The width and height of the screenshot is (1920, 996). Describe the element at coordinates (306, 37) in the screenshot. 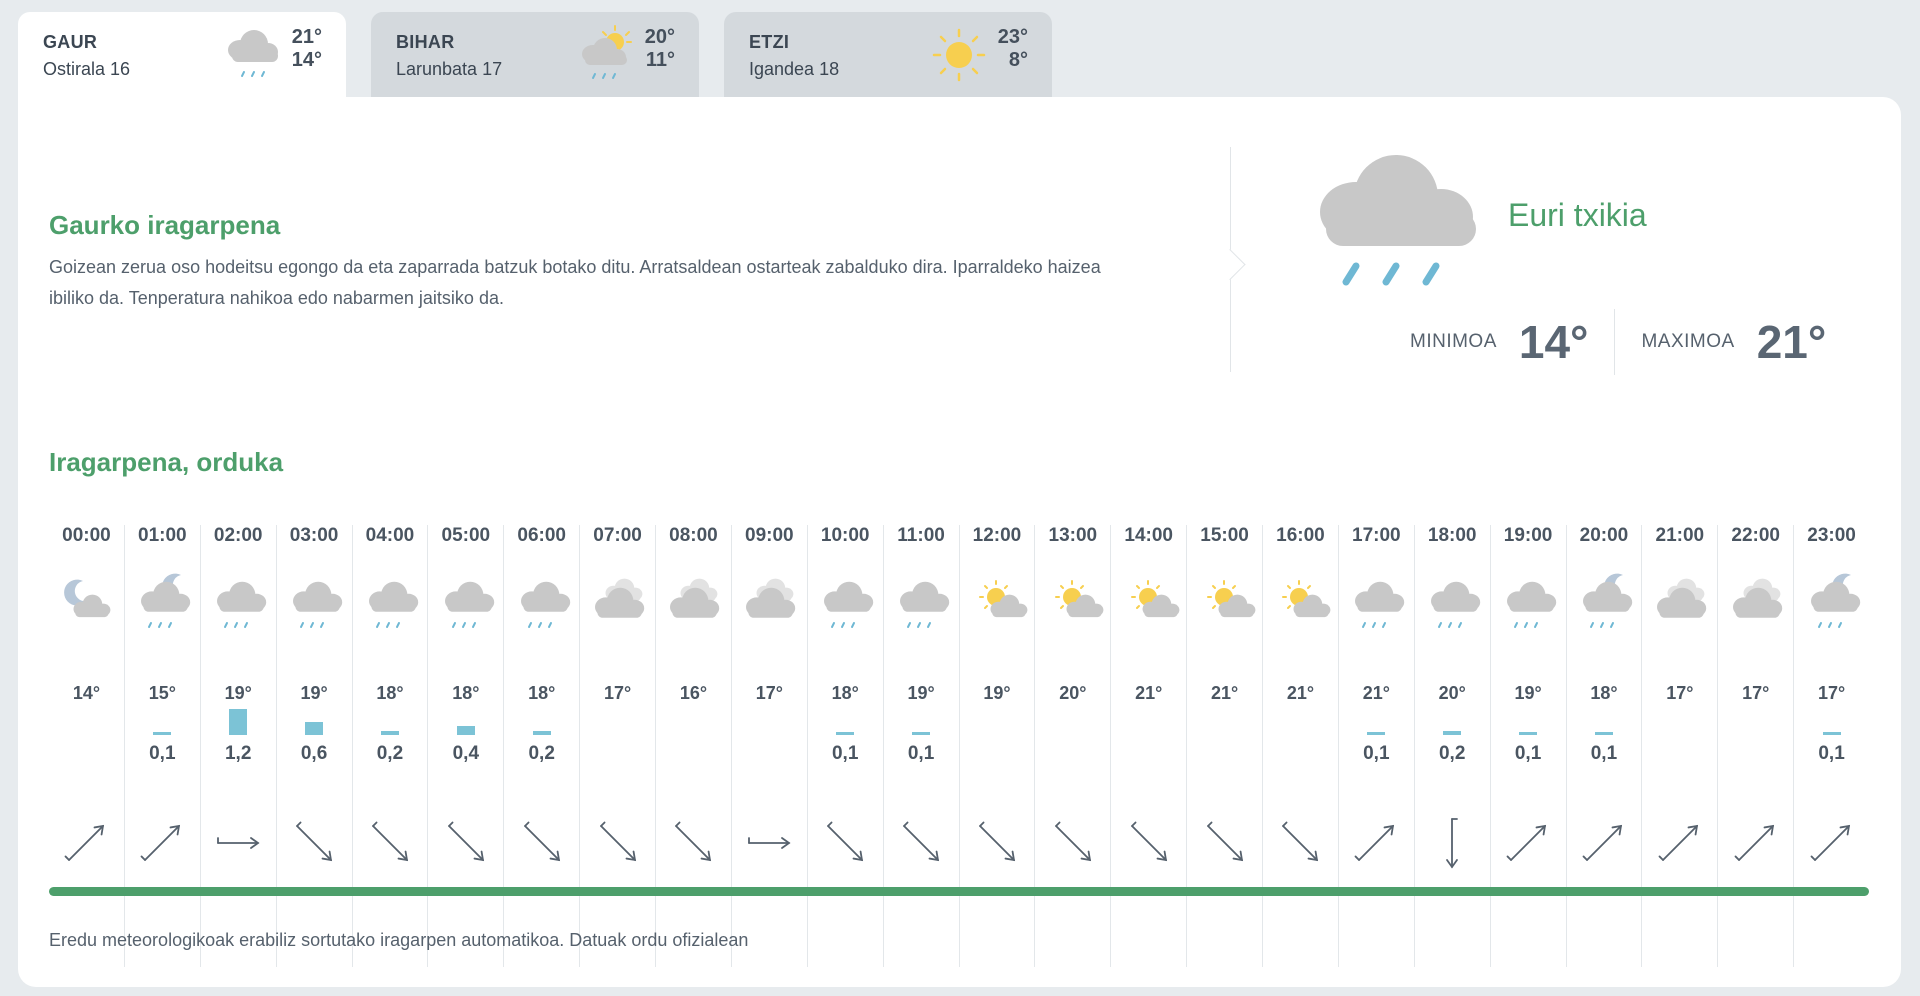

I see `tab-max-temp: 21°` at that location.